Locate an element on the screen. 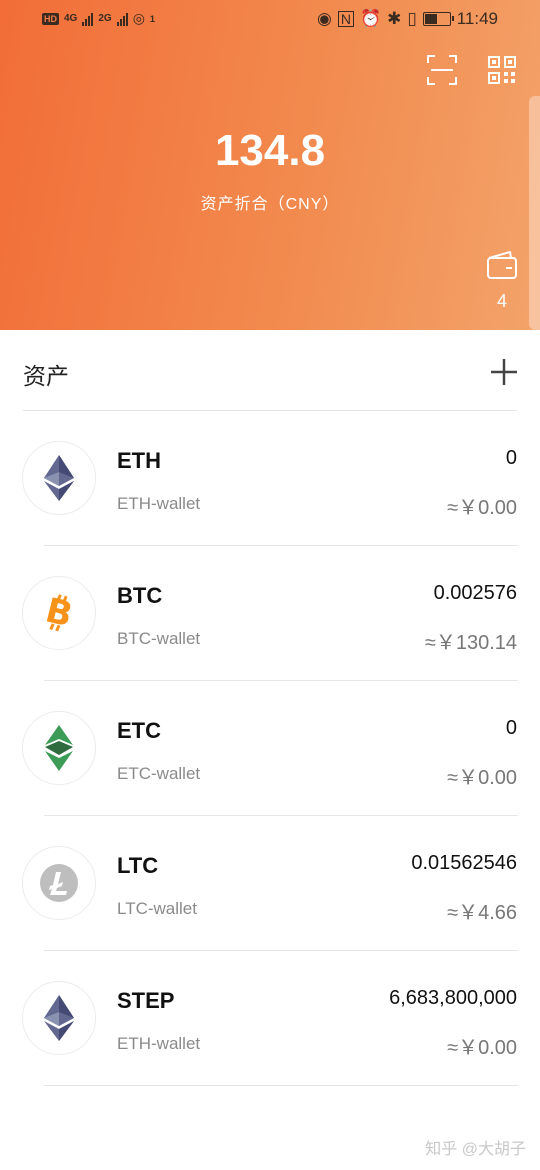 The height and width of the screenshot is (1170, 540). asset-row-eth: ETH ETH-wallet 0 ≈￥0.00 is located at coordinates (270, 478).